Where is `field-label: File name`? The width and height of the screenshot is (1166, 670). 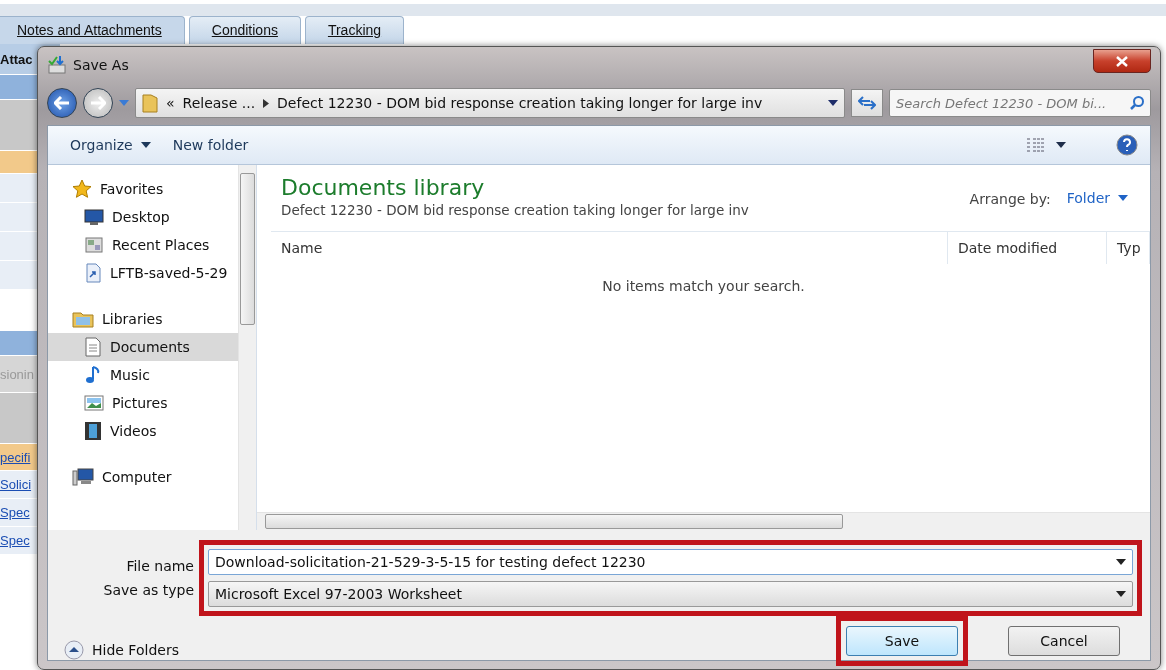 field-label: File name is located at coordinates (160, 566).